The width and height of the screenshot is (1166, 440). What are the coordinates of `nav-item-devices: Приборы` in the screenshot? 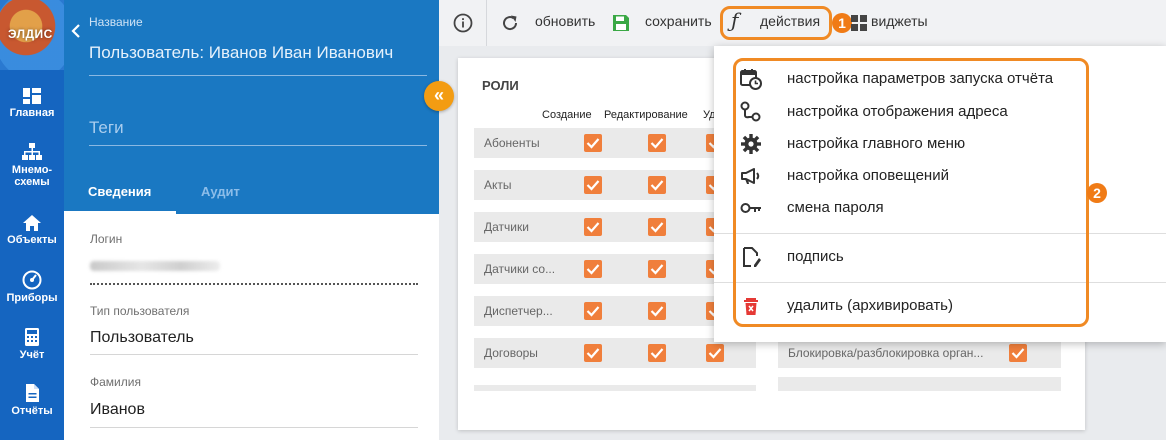 It's located at (32, 287).